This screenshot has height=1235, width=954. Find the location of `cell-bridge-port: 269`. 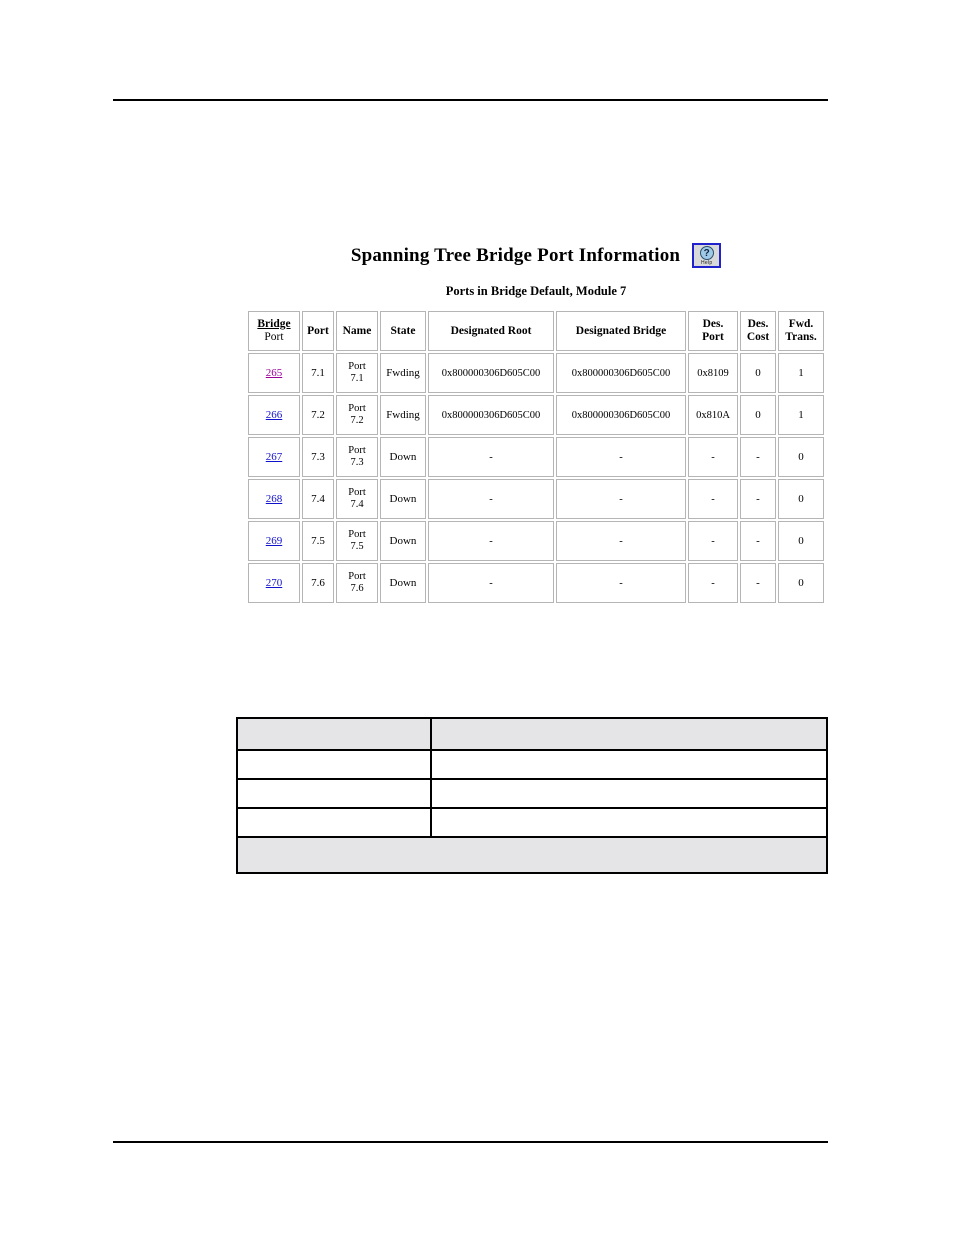

cell-bridge-port: 269 is located at coordinates (274, 541).